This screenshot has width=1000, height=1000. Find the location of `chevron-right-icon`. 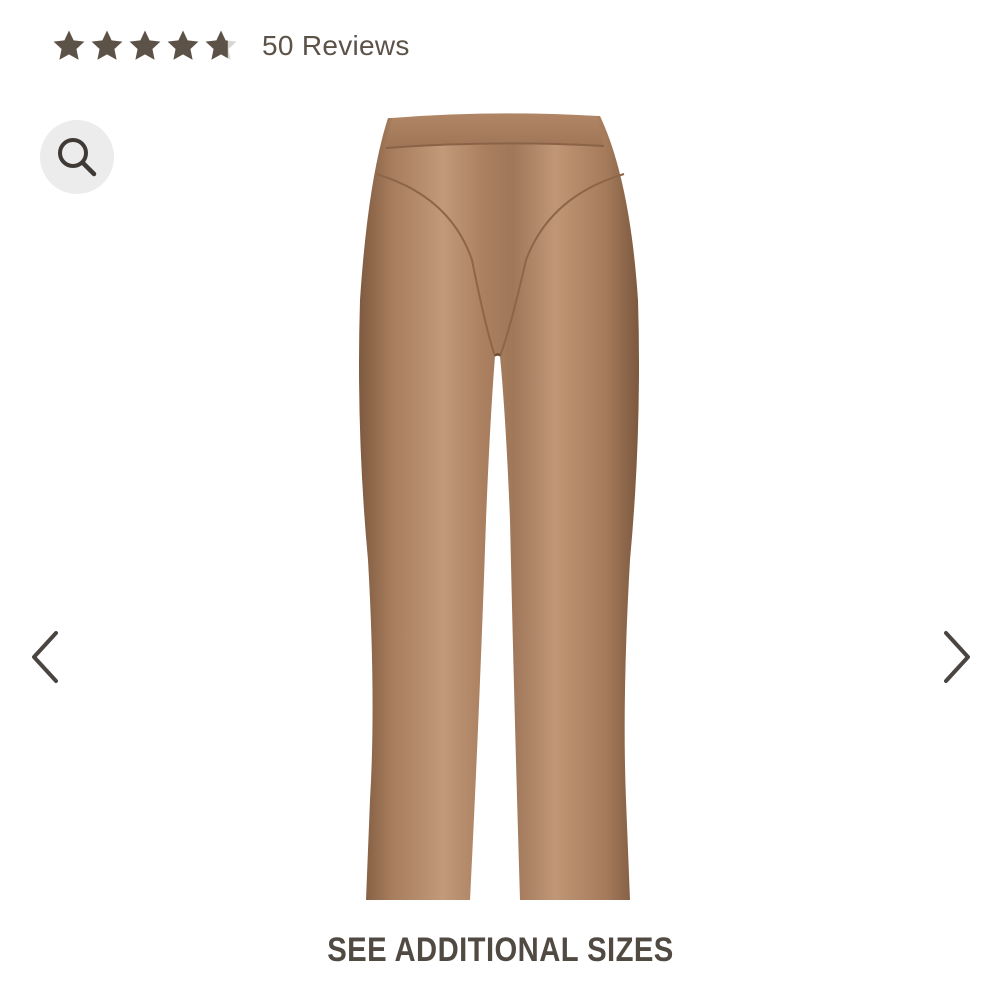

chevron-right-icon is located at coordinates (957, 657).